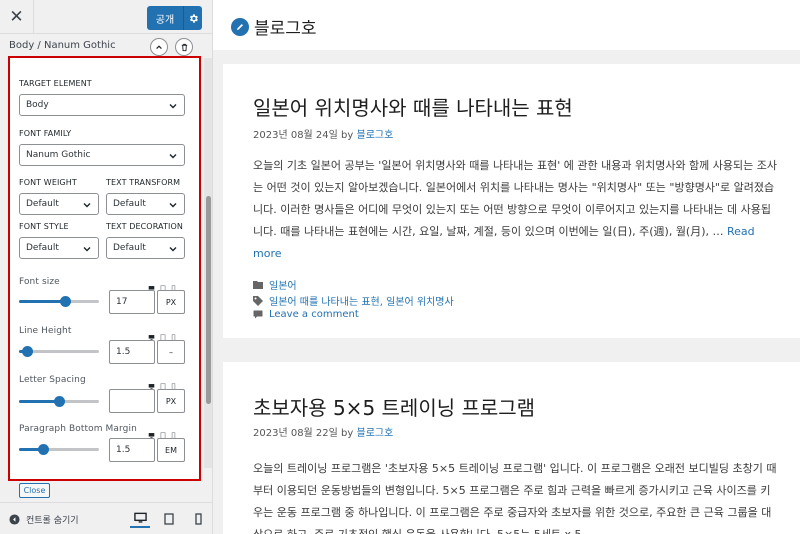  What do you see at coordinates (42, 248) in the screenshot?
I see `font-style-value: Default` at bounding box center [42, 248].